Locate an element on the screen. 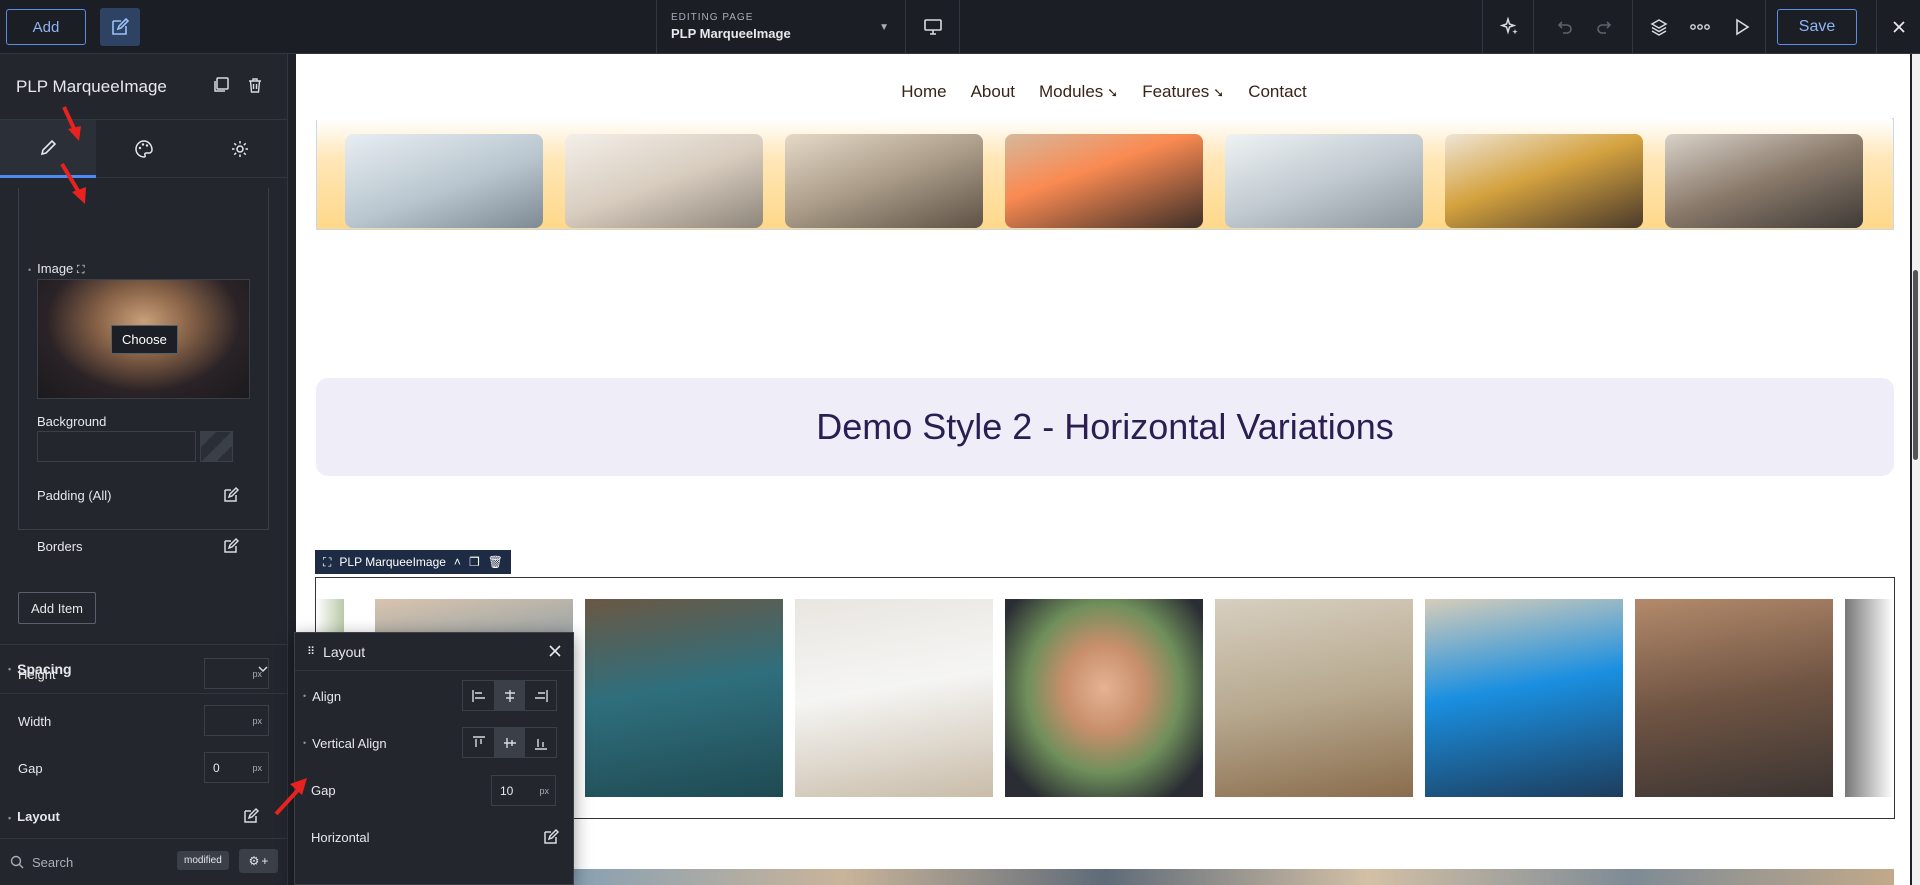 The width and height of the screenshot is (1920, 885). edit-icon is located at coordinates (121, 26).